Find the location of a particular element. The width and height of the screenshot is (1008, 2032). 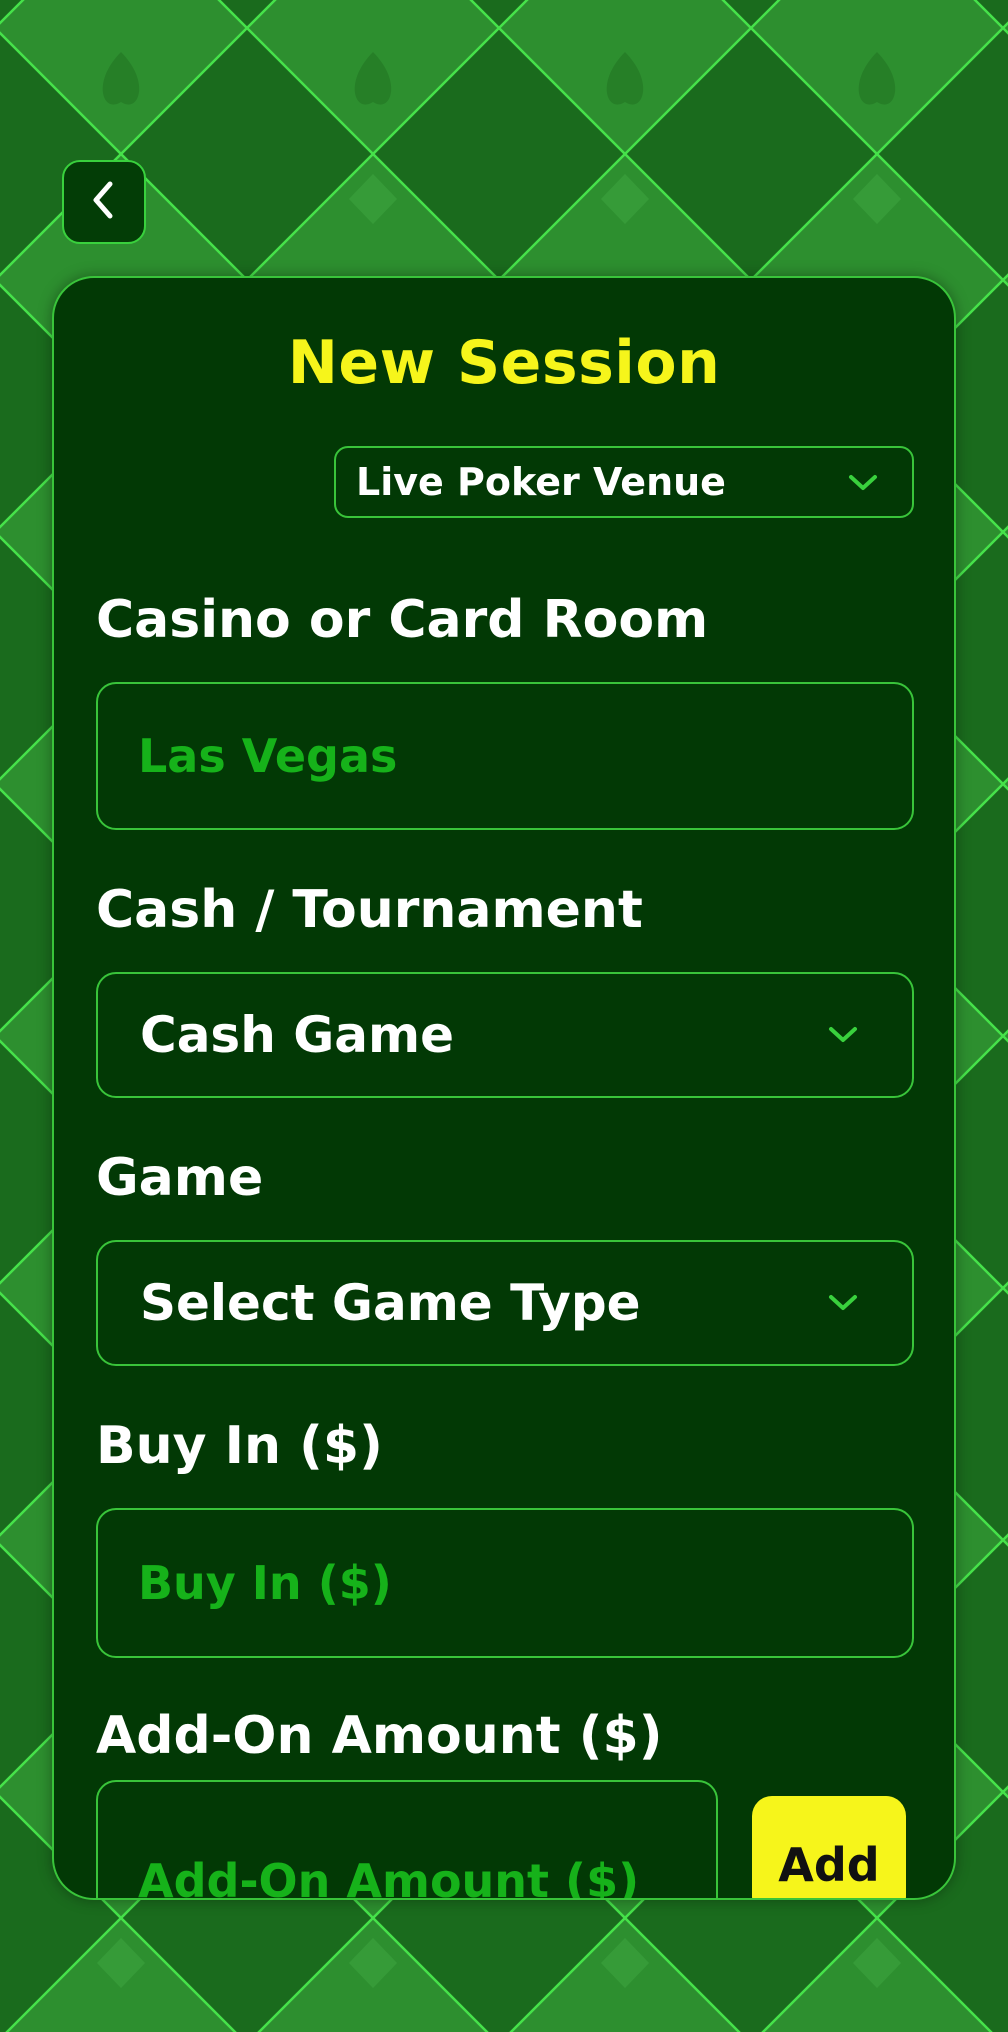

buy-in-field-box is located at coordinates (505, 1583).